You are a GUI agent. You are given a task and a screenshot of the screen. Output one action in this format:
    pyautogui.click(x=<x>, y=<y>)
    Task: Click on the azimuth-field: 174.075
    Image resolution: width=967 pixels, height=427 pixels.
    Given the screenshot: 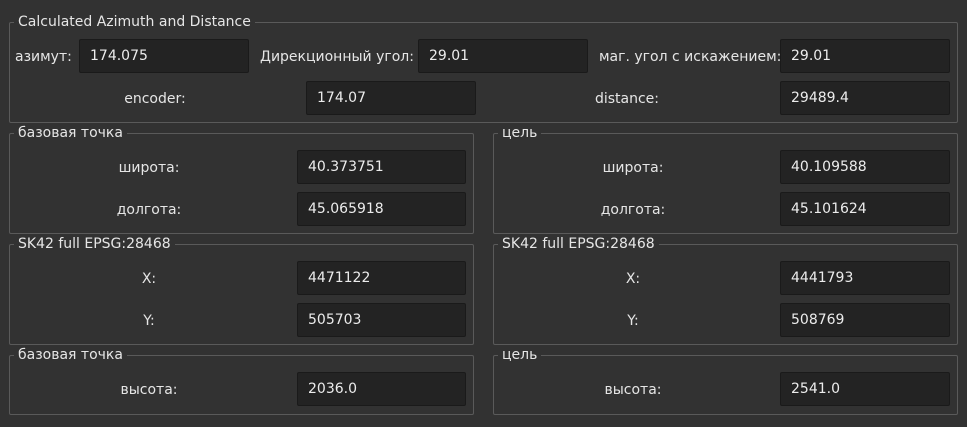 What is the action you would take?
    pyautogui.click(x=164, y=56)
    